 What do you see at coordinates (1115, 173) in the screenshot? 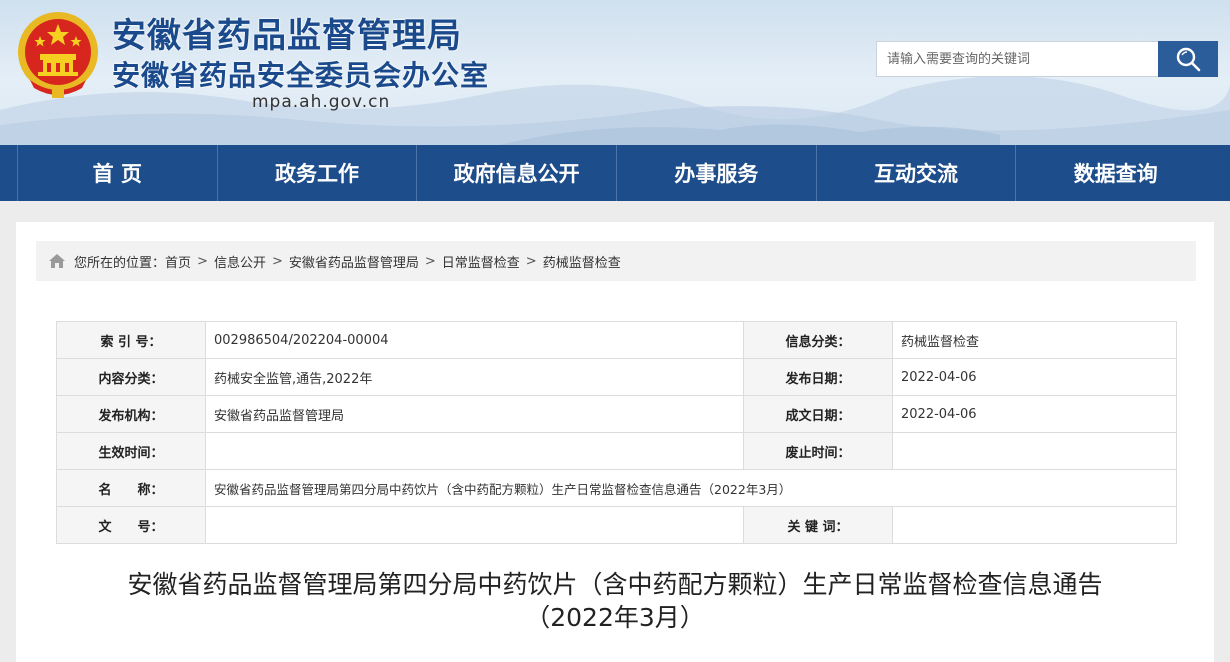
I see `nav-item-data-query: 数据查询` at bounding box center [1115, 173].